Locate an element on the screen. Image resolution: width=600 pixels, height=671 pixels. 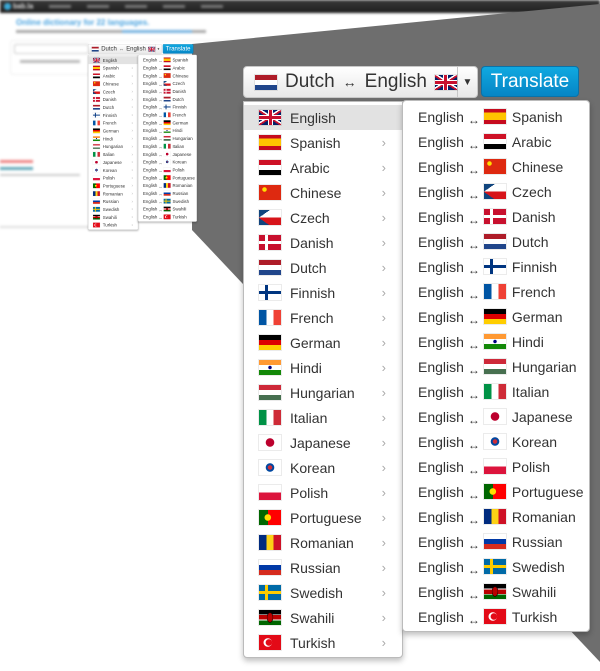
menu-item-label: Czech is located at coordinates (109, 92).